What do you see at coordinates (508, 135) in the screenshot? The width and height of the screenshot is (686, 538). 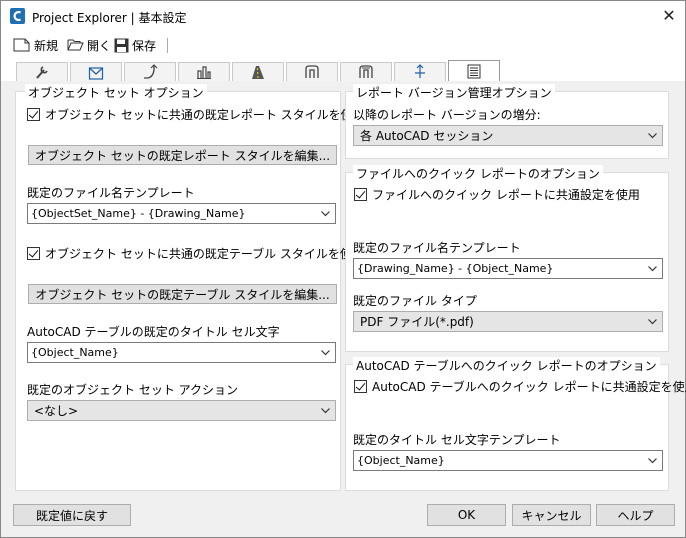 I see `version-increment-select: 各 AutoCAD セッション` at bounding box center [508, 135].